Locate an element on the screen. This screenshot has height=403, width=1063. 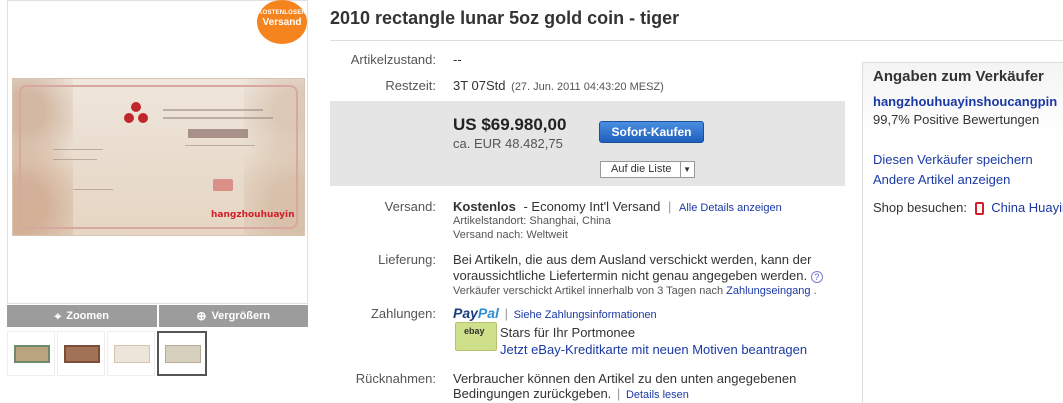
title-divider is located at coordinates (696, 40).